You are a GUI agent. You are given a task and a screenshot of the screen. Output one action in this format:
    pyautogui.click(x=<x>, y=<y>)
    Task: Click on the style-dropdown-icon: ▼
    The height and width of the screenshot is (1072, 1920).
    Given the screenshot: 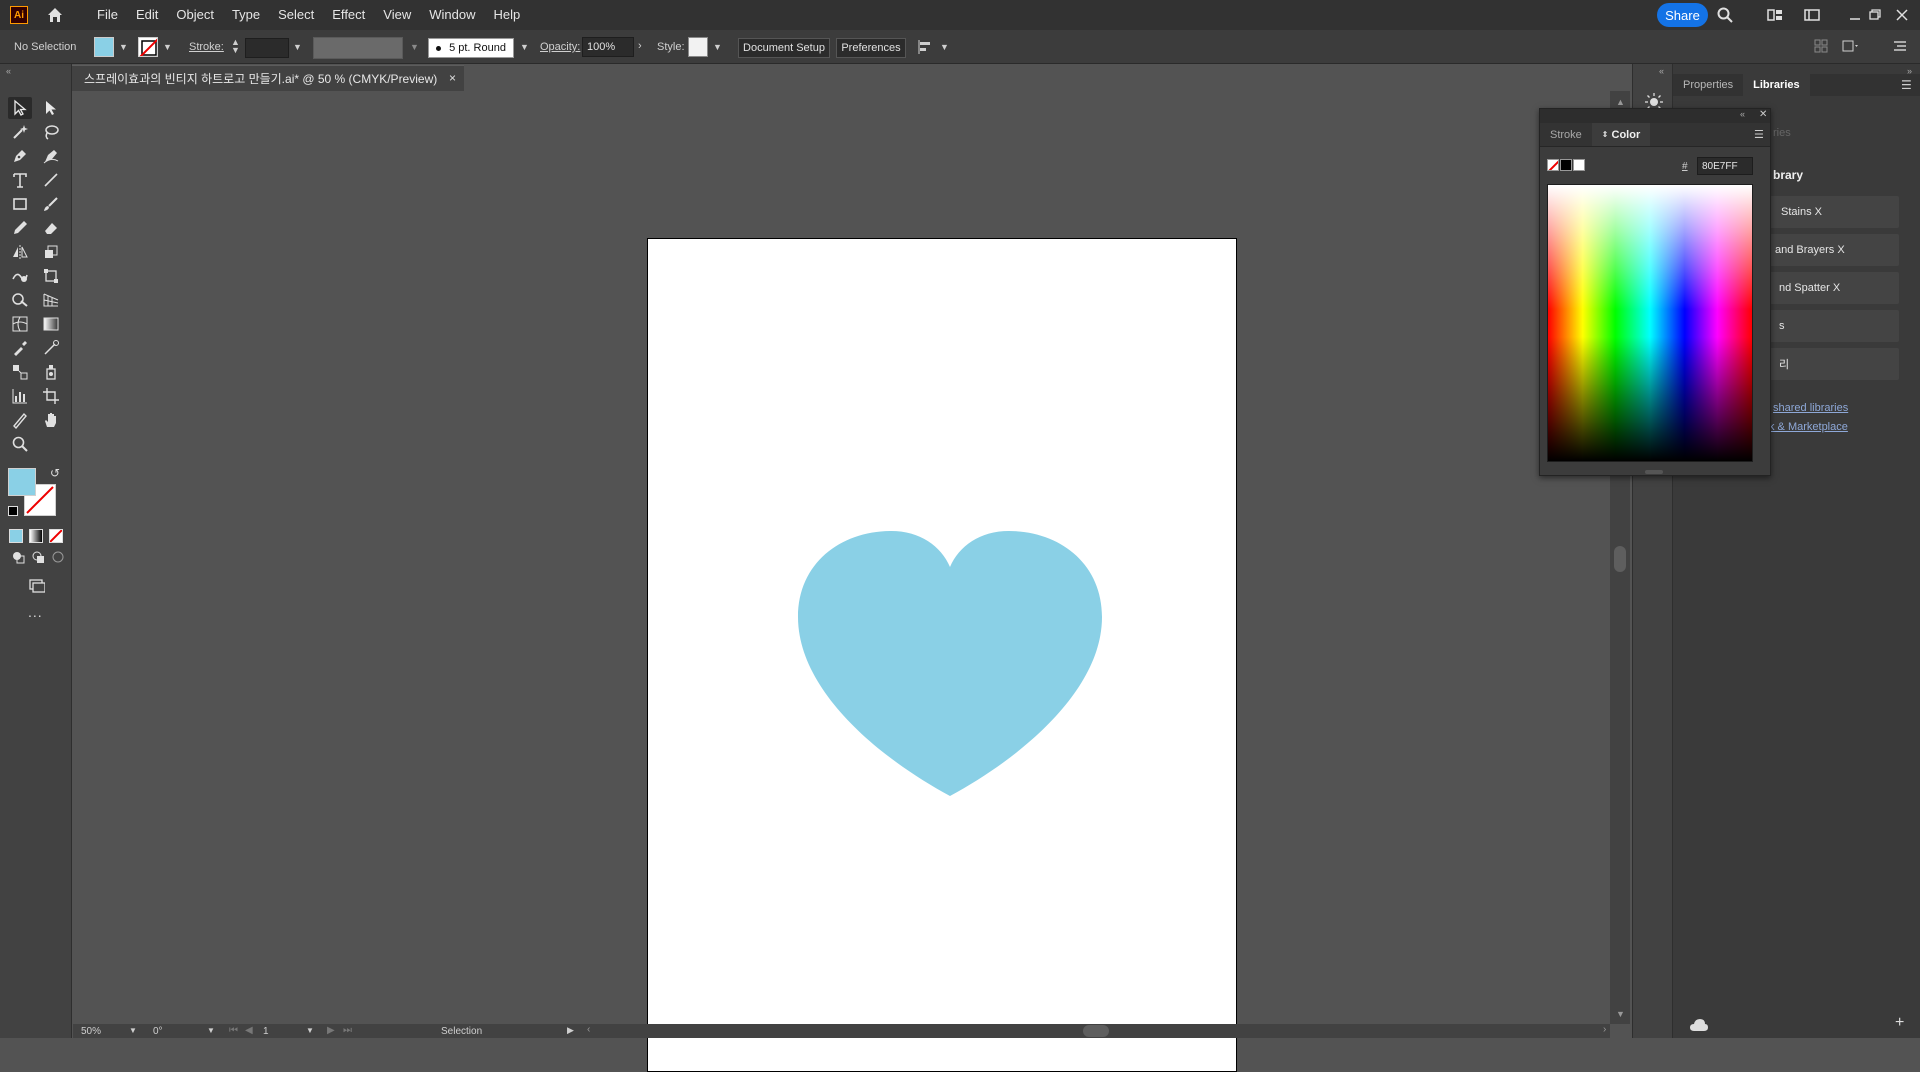 What is the action you would take?
    pyautogui.click(x=717, y=47)
    